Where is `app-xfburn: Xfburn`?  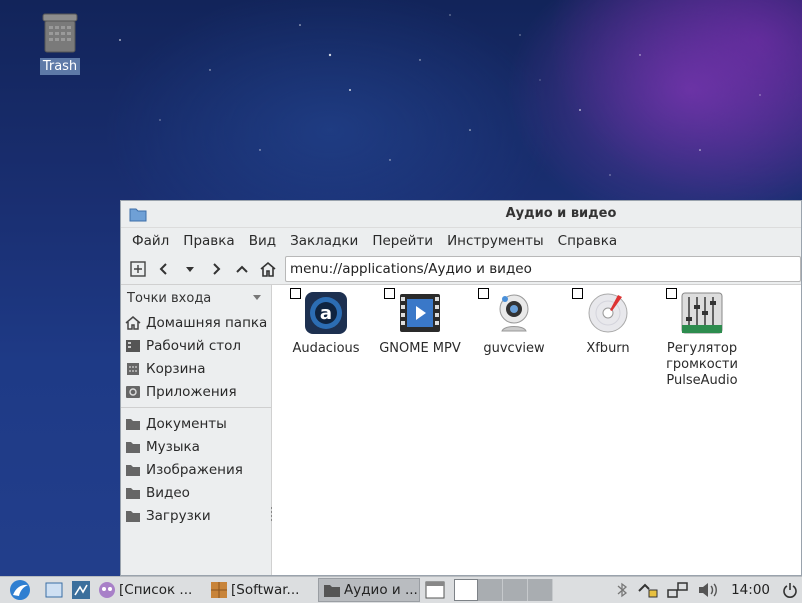
app-xfburn: Xfburn is located at coordinates (608, 322).